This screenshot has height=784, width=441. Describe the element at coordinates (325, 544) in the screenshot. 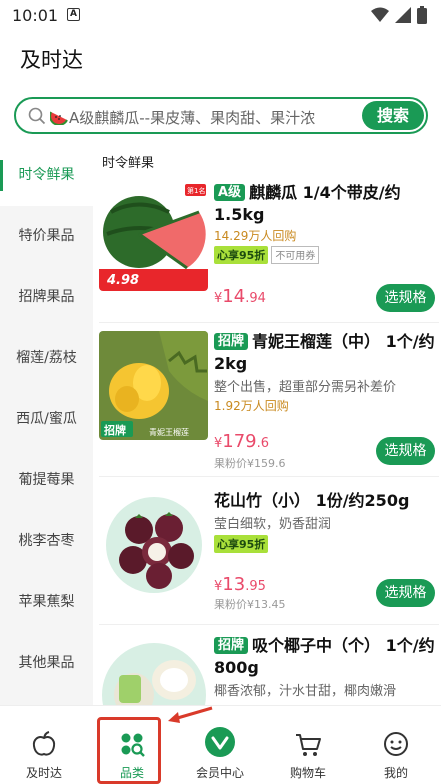

I see `badge-row: 心享95折` at that location.